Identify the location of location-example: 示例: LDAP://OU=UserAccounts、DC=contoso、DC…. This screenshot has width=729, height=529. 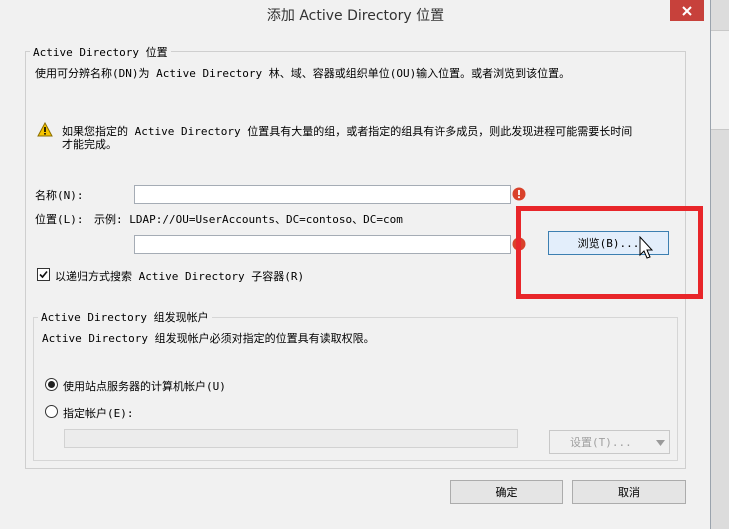
(248, 219).